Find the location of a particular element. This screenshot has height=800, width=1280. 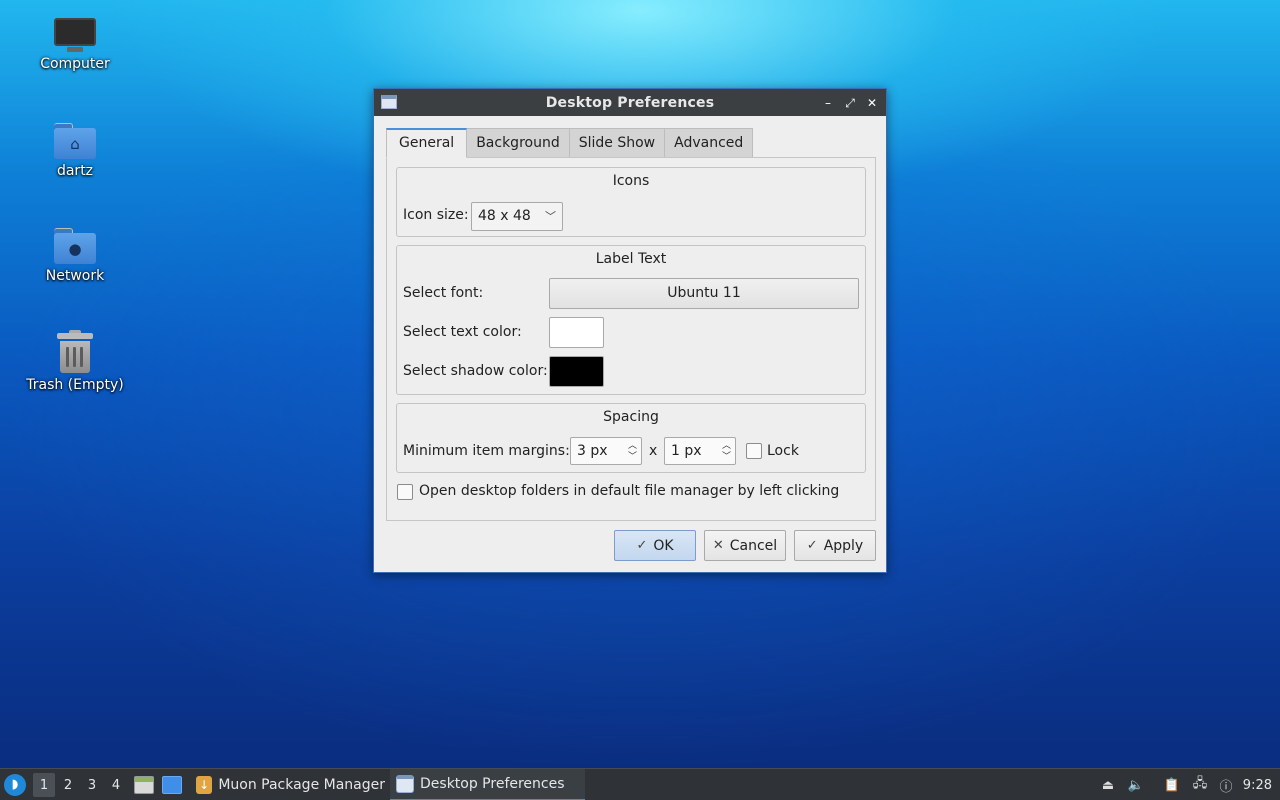

margin-x-value: 3 px is located at coordinates (592, 451).